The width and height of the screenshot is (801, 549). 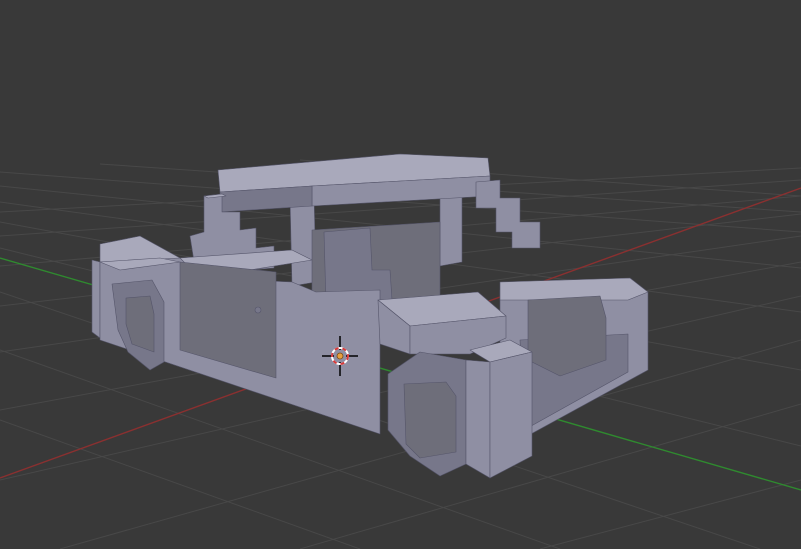 What do you see at coordinates (430, 420) in the screenshot?
I see `rear-wheel-hub` at bounding box center [430, 420].